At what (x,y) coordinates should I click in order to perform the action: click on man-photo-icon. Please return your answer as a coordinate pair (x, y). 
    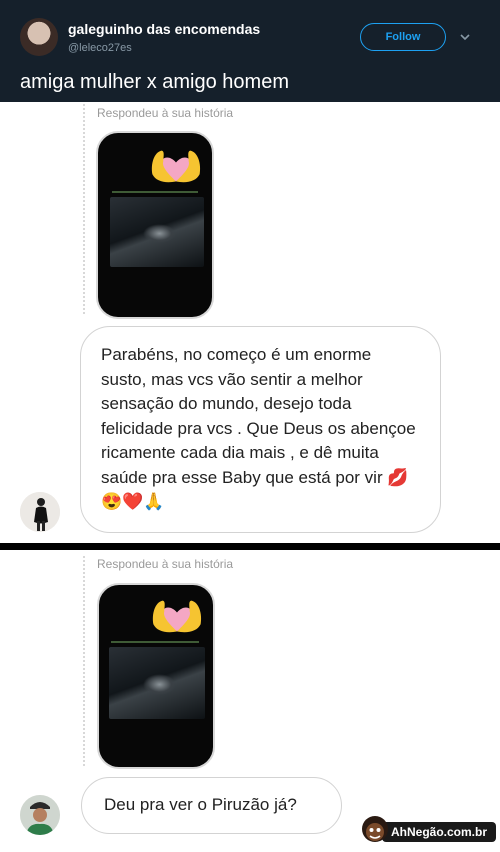
    Looking at the image, I should click on (40, 815).